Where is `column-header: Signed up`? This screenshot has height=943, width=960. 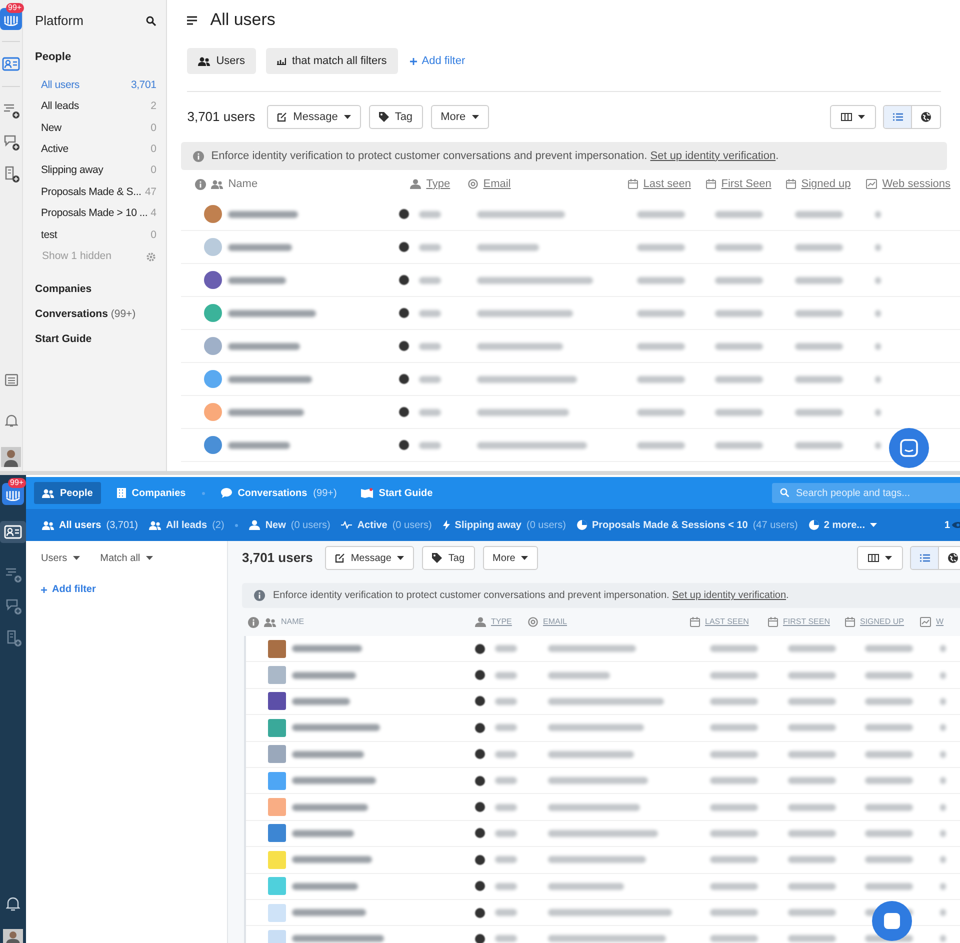
column-header: Signed up is located at coordinates (826, 184).